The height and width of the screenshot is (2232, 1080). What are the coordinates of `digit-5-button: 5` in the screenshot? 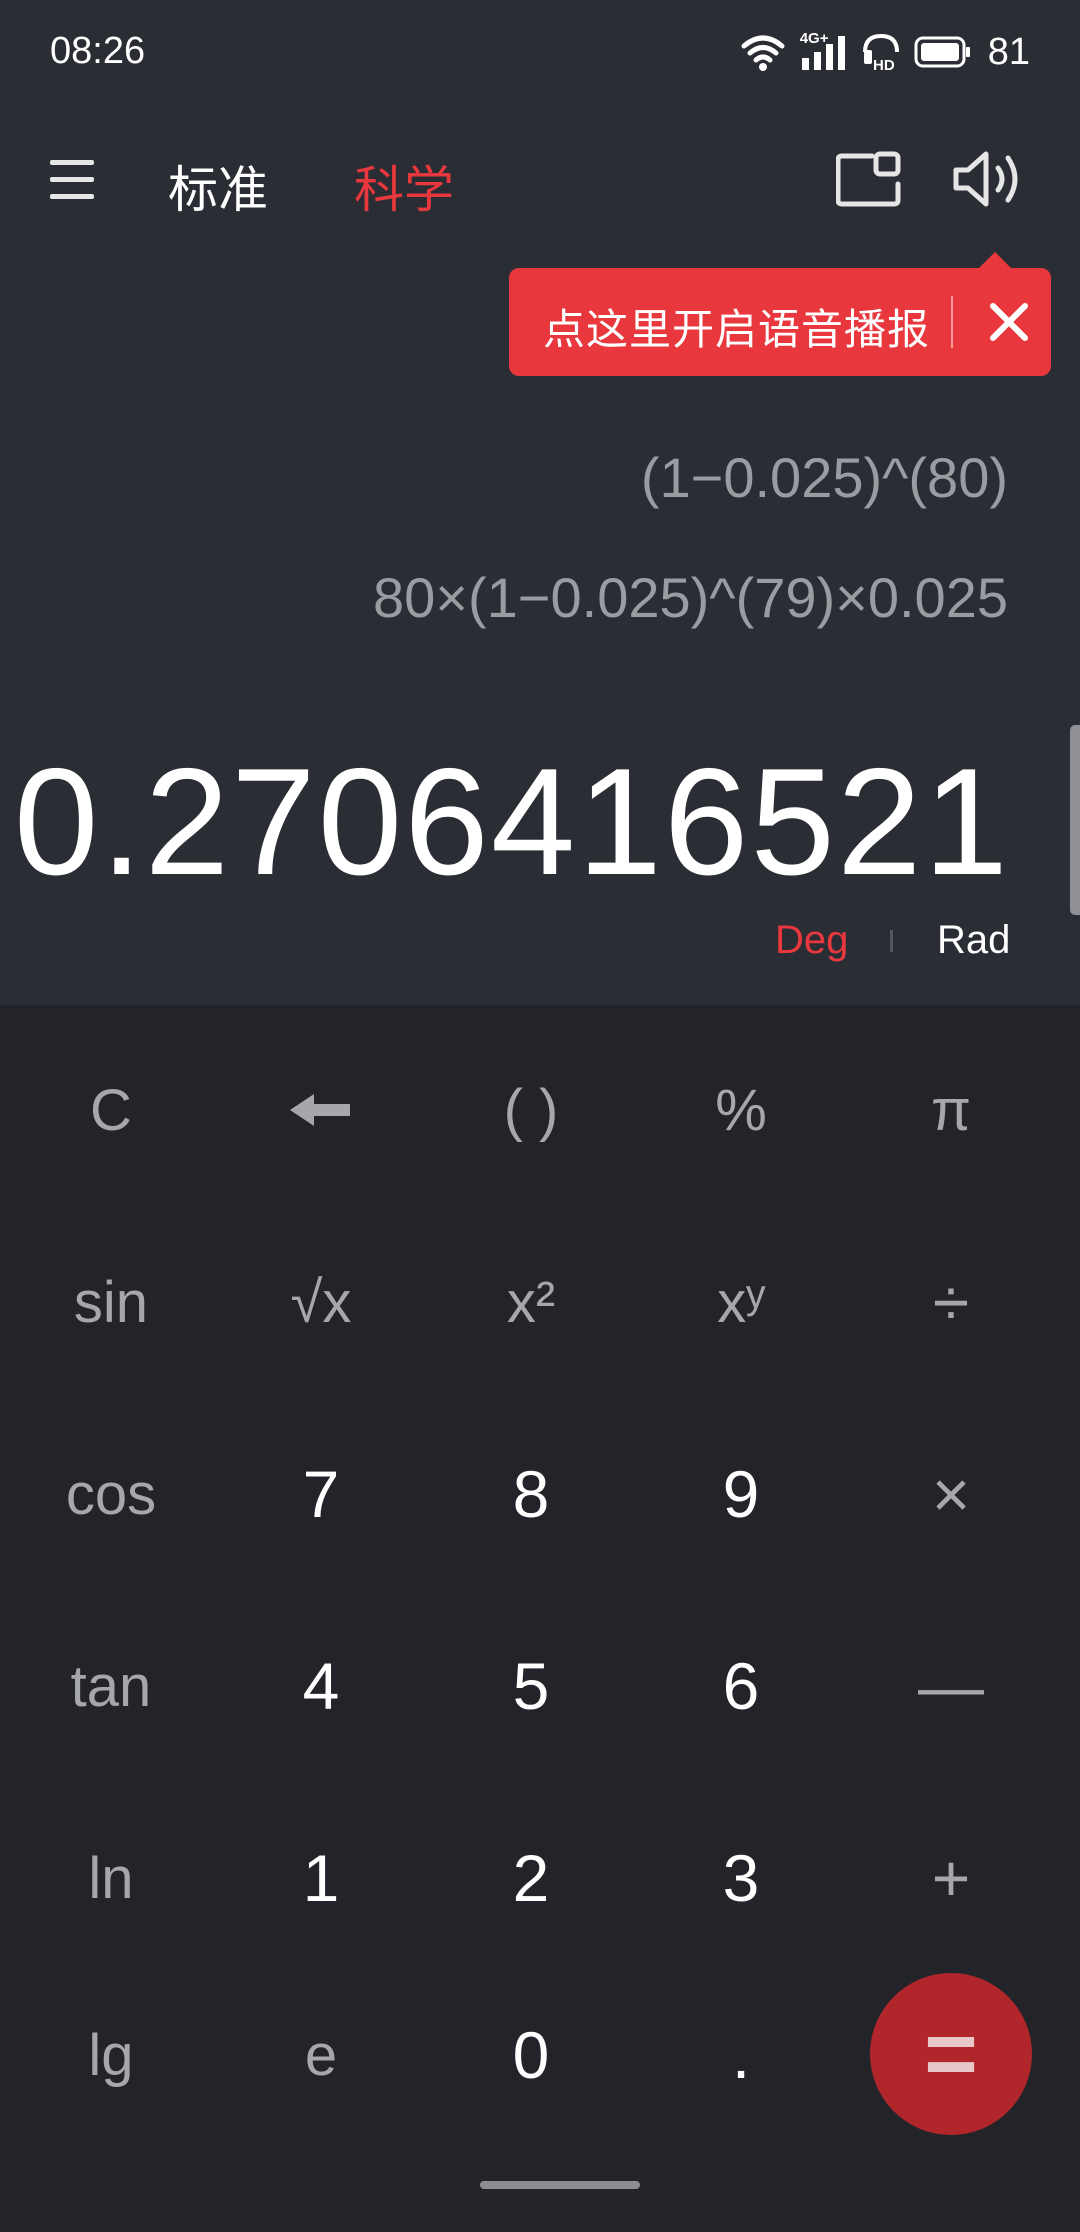 It's located at (531, 1686).